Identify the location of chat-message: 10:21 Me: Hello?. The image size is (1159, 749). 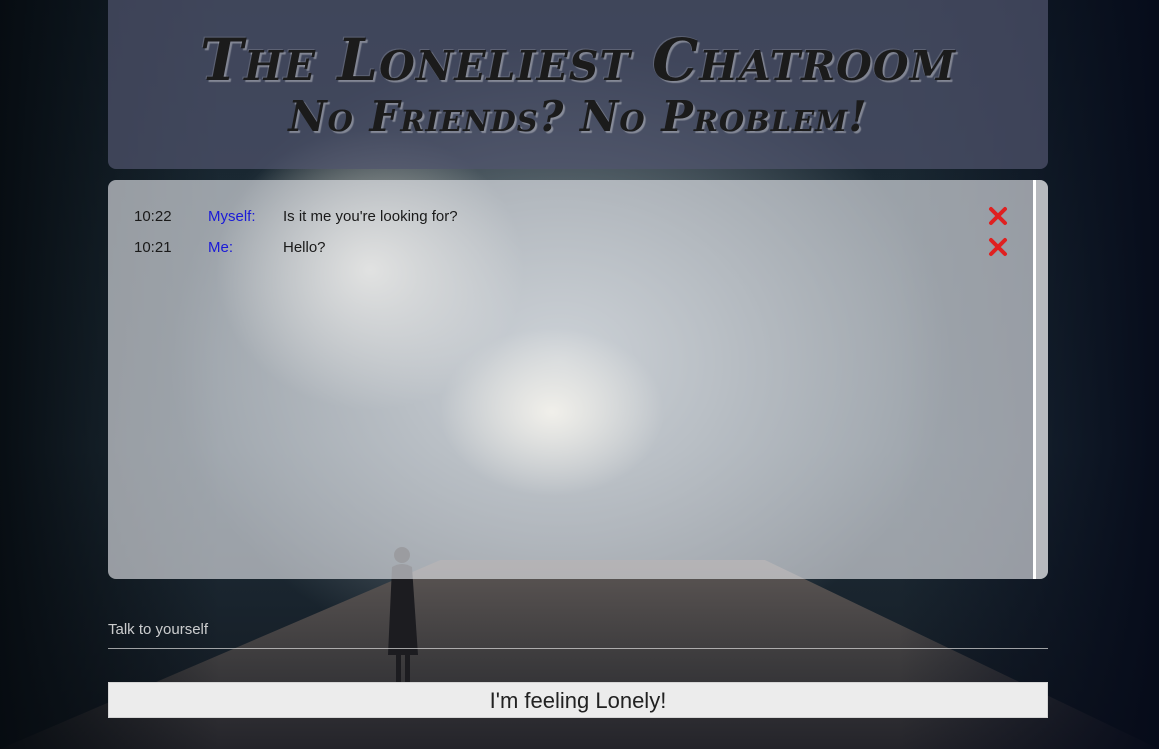
(574, 247).